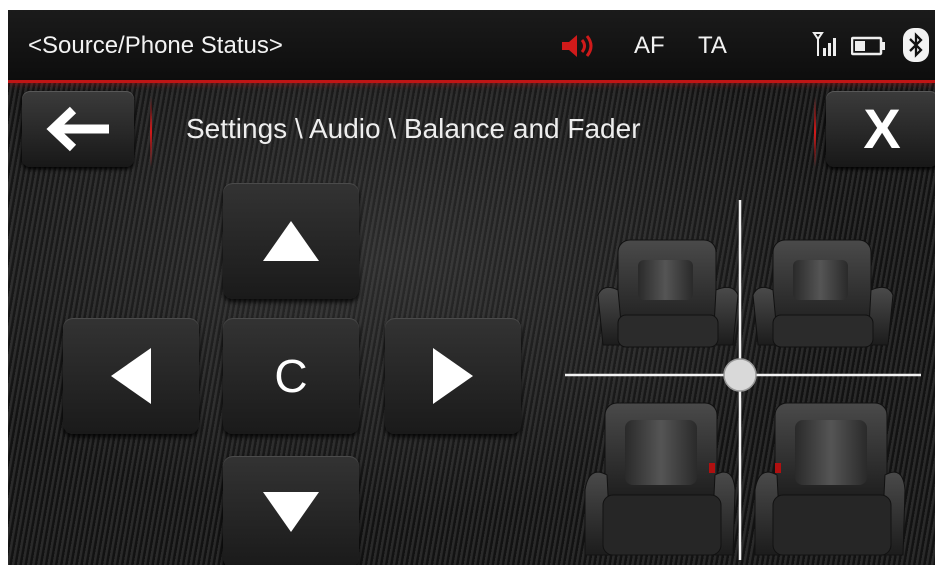 This screenshot has width=943, height=569. I want to click on fader-rear-button, so click(291, 510).